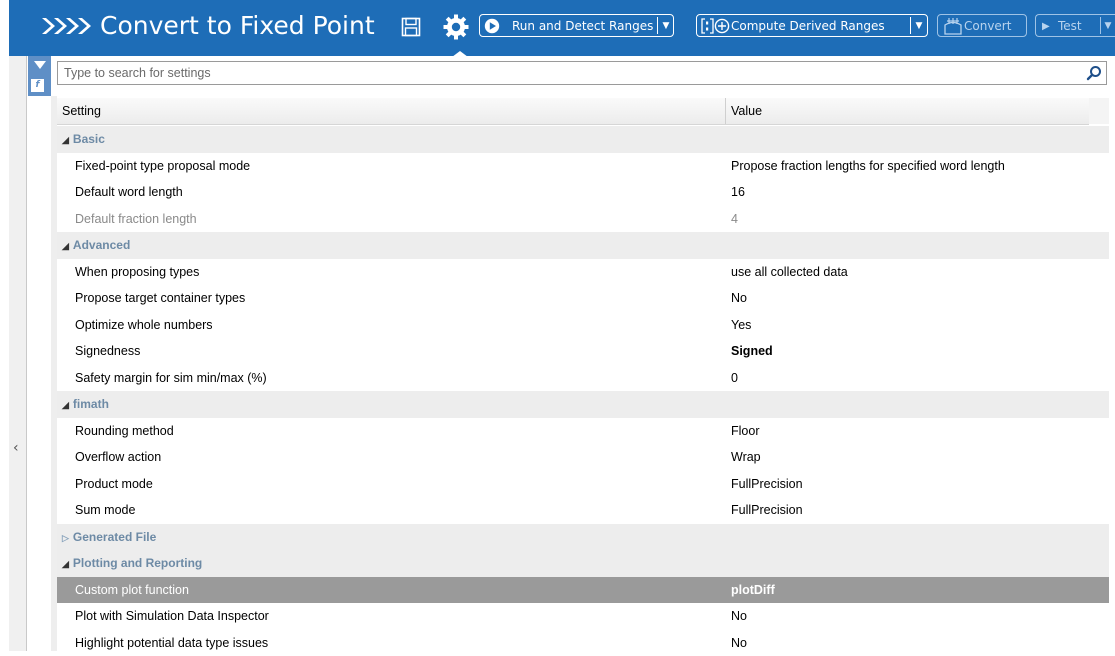  What do you see at coordinates (460, 54) in the screenshot?
I see `active-settings-indicator` at bounding box center [460, 54].